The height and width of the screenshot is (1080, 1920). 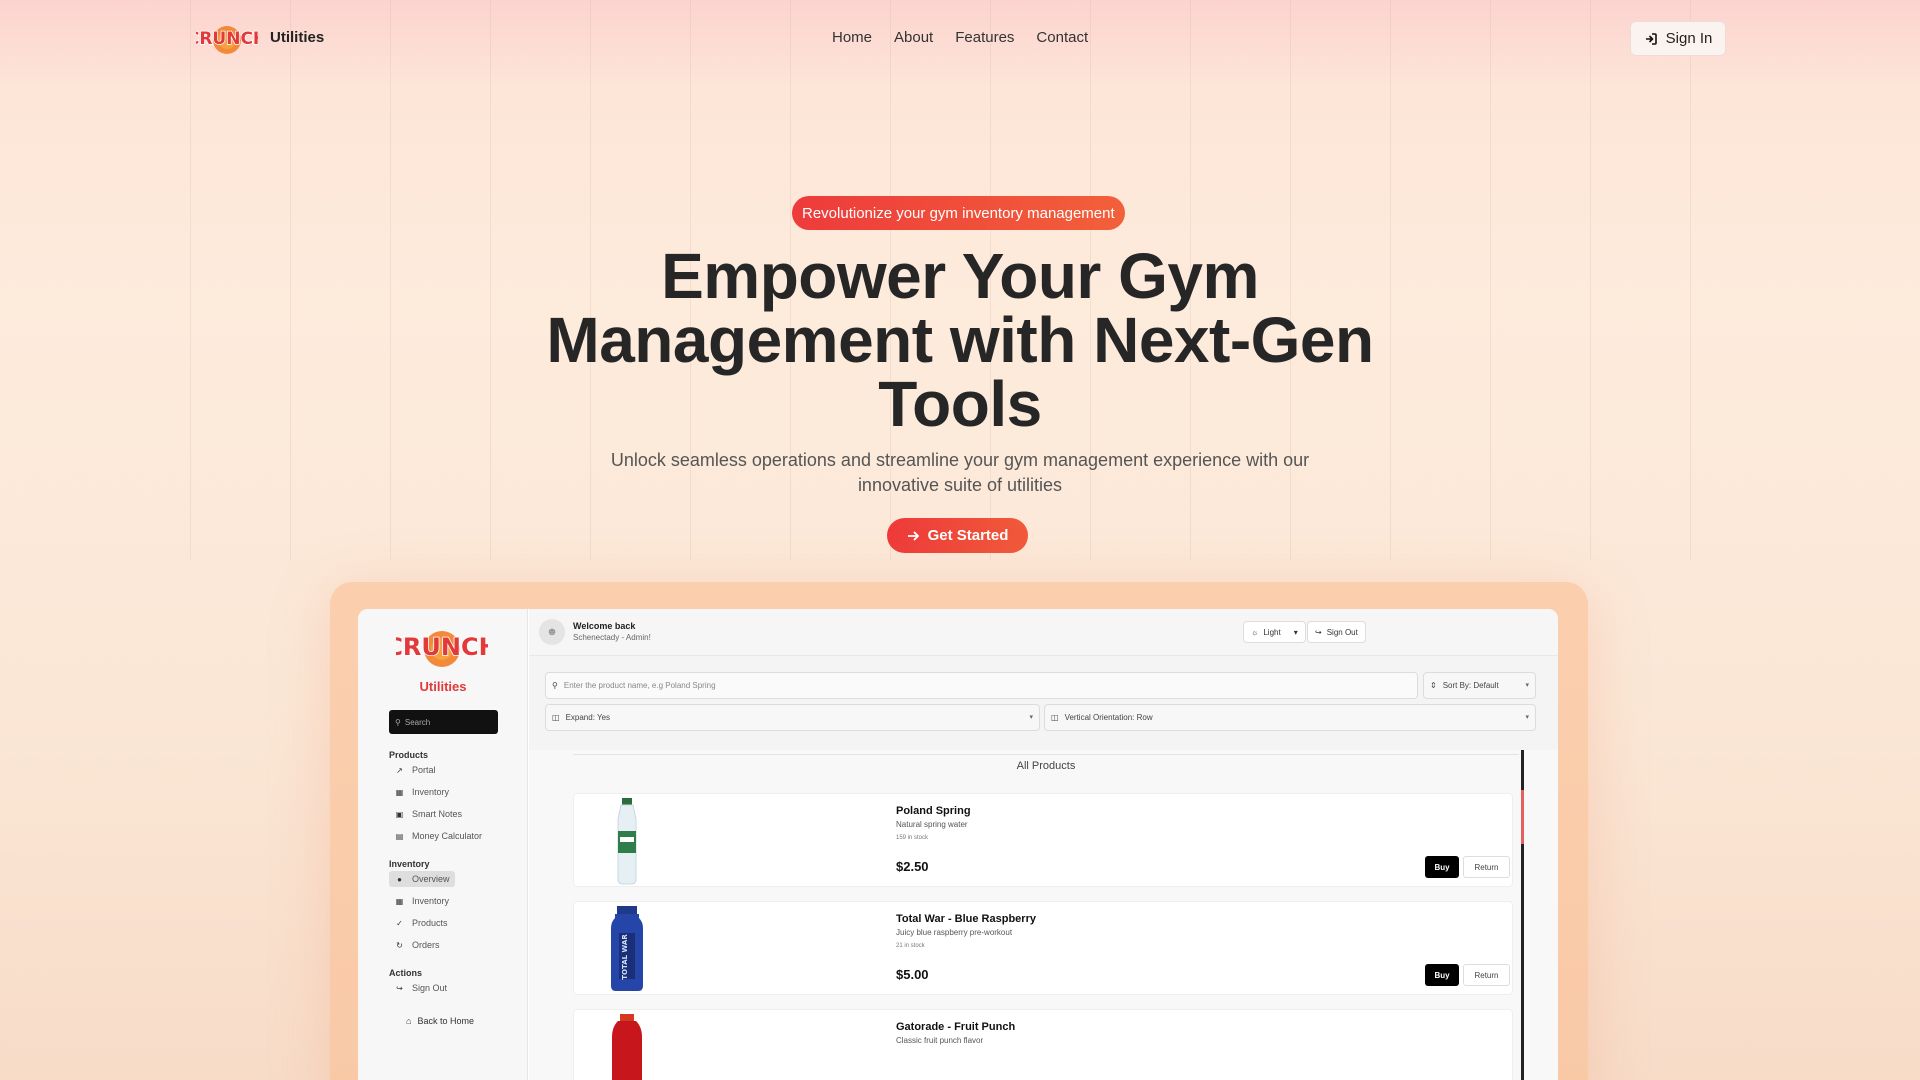 I want to click on theme-label: Light, so click(x=1272, y=632).